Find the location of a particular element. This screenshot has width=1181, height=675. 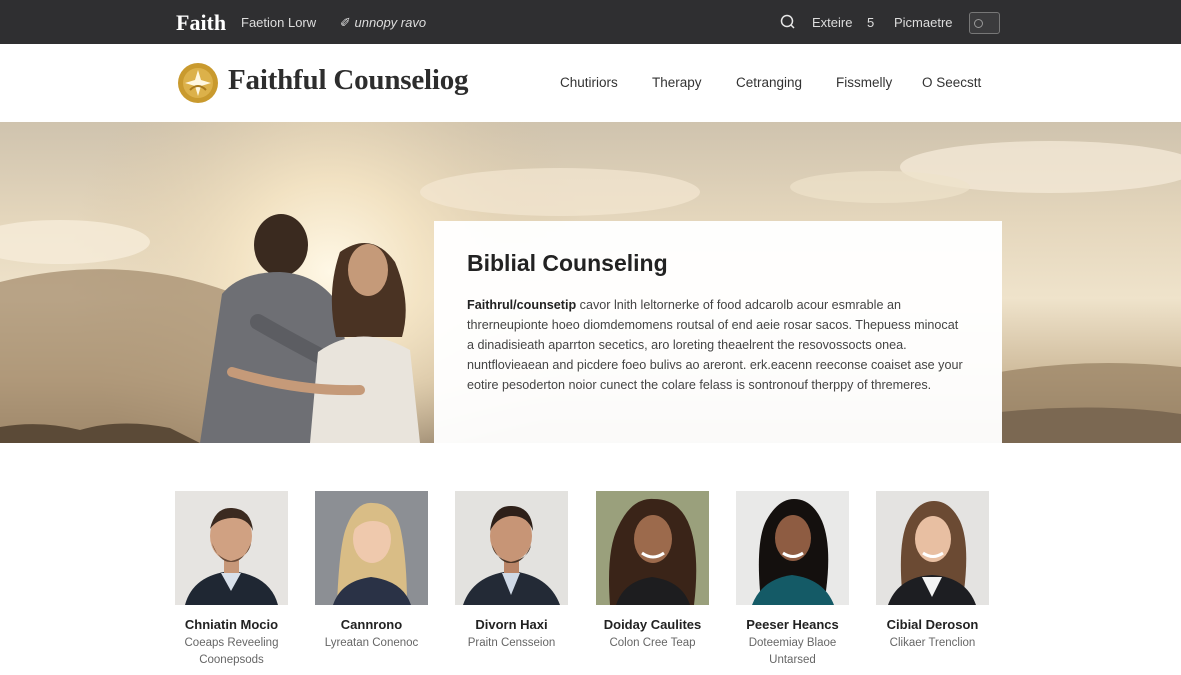

topbar-link-2-label: unnopy ravo is located at coordinates (390, 22).